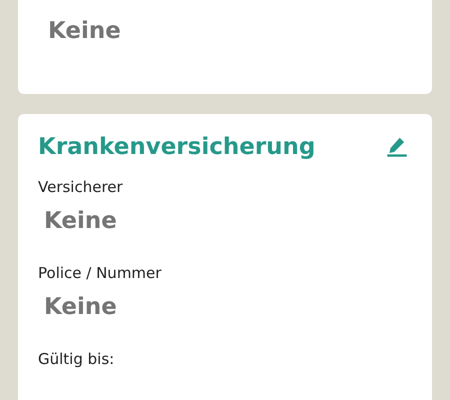  What do you see at coordinates (177, 147) in the screenshot?
I see `card-title: Krankenversicherung` at bounding box center [177, 147].